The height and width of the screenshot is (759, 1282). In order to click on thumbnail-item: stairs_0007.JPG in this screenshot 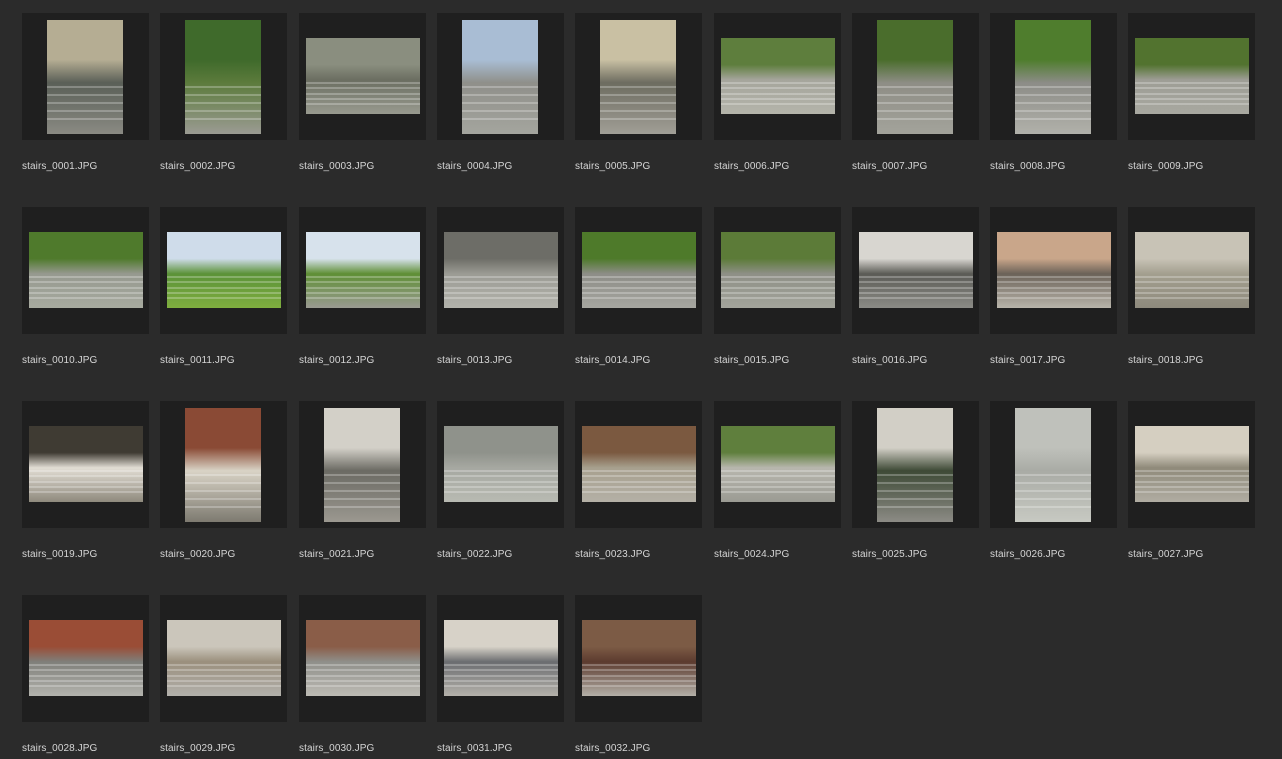, I will do `click(915, 98)`.